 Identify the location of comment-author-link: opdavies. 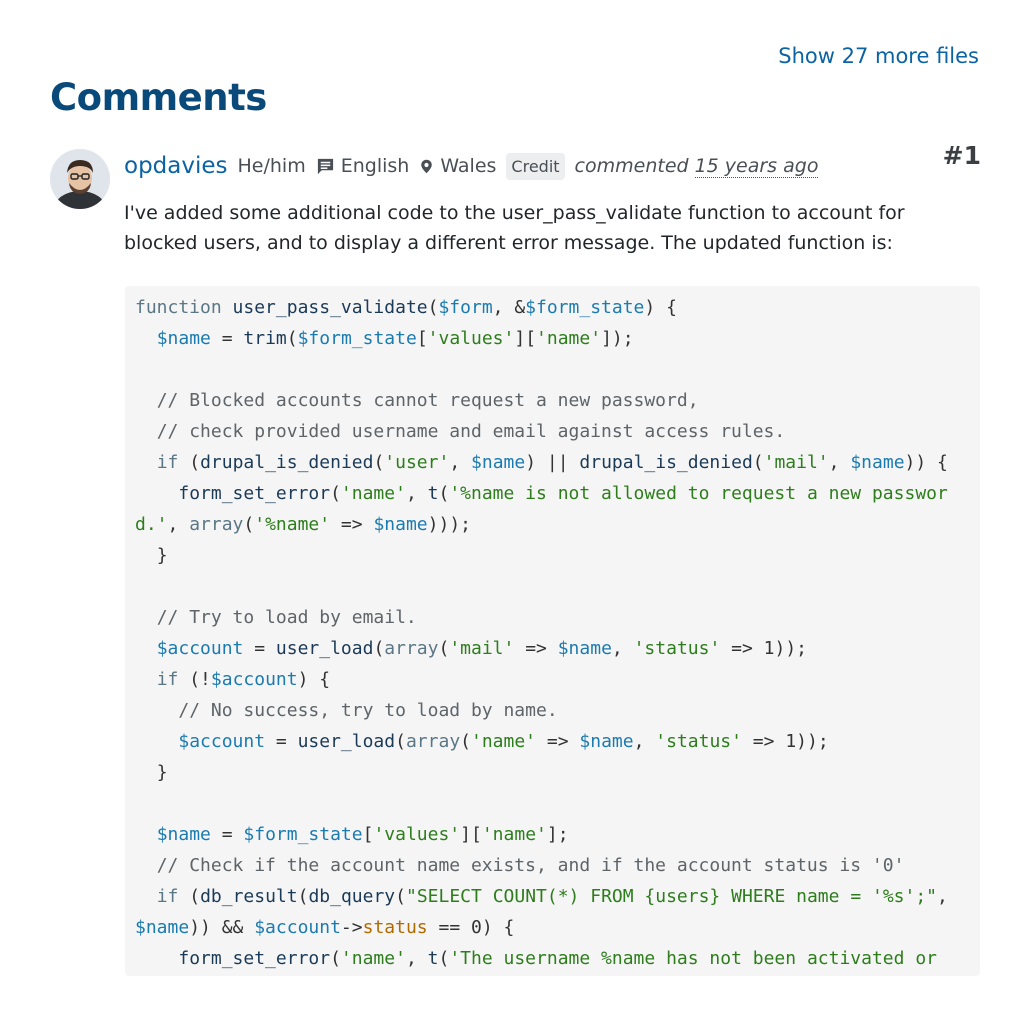
(176, 166).